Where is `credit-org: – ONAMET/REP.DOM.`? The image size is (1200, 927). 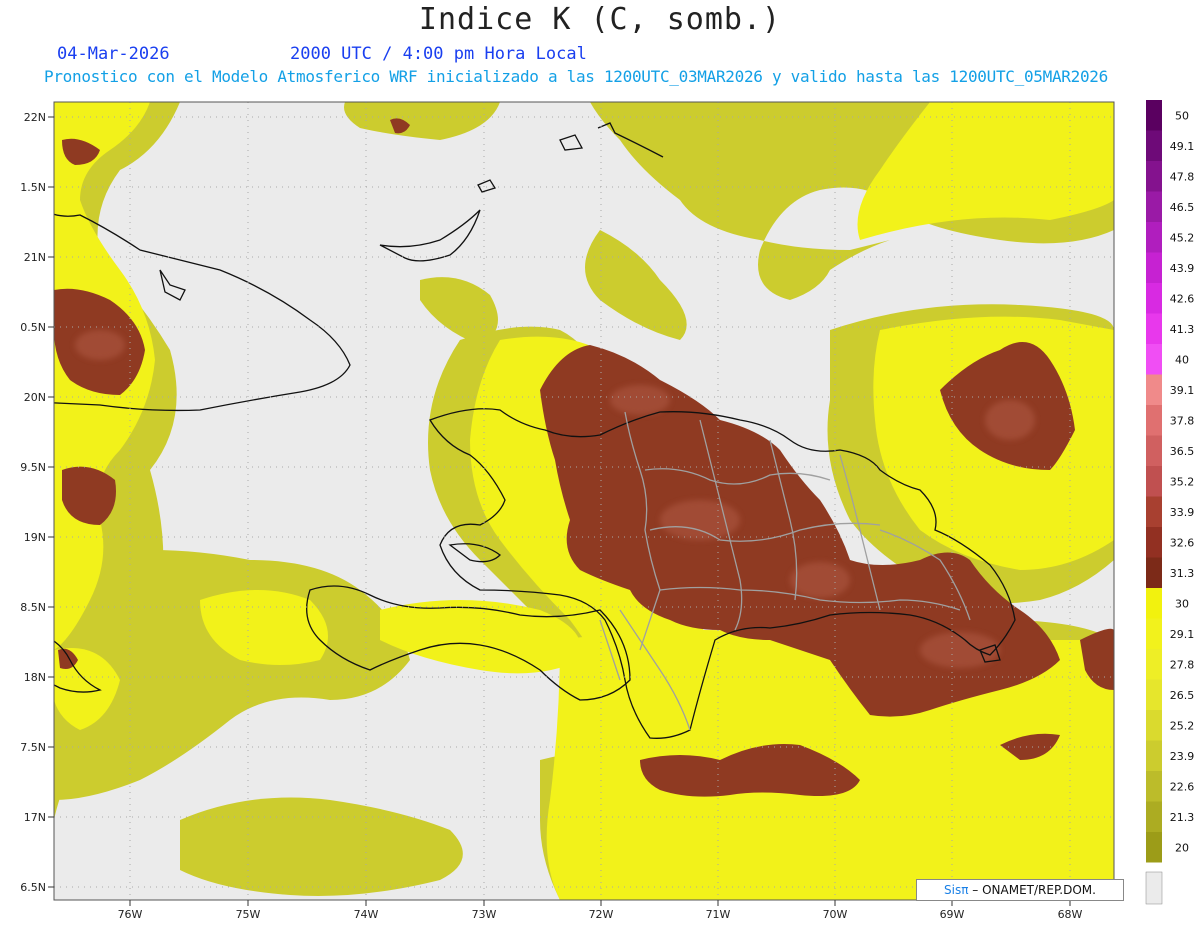
credit-org: – ONAMET/REP.DOM. is located at coordinates (1032, 890).